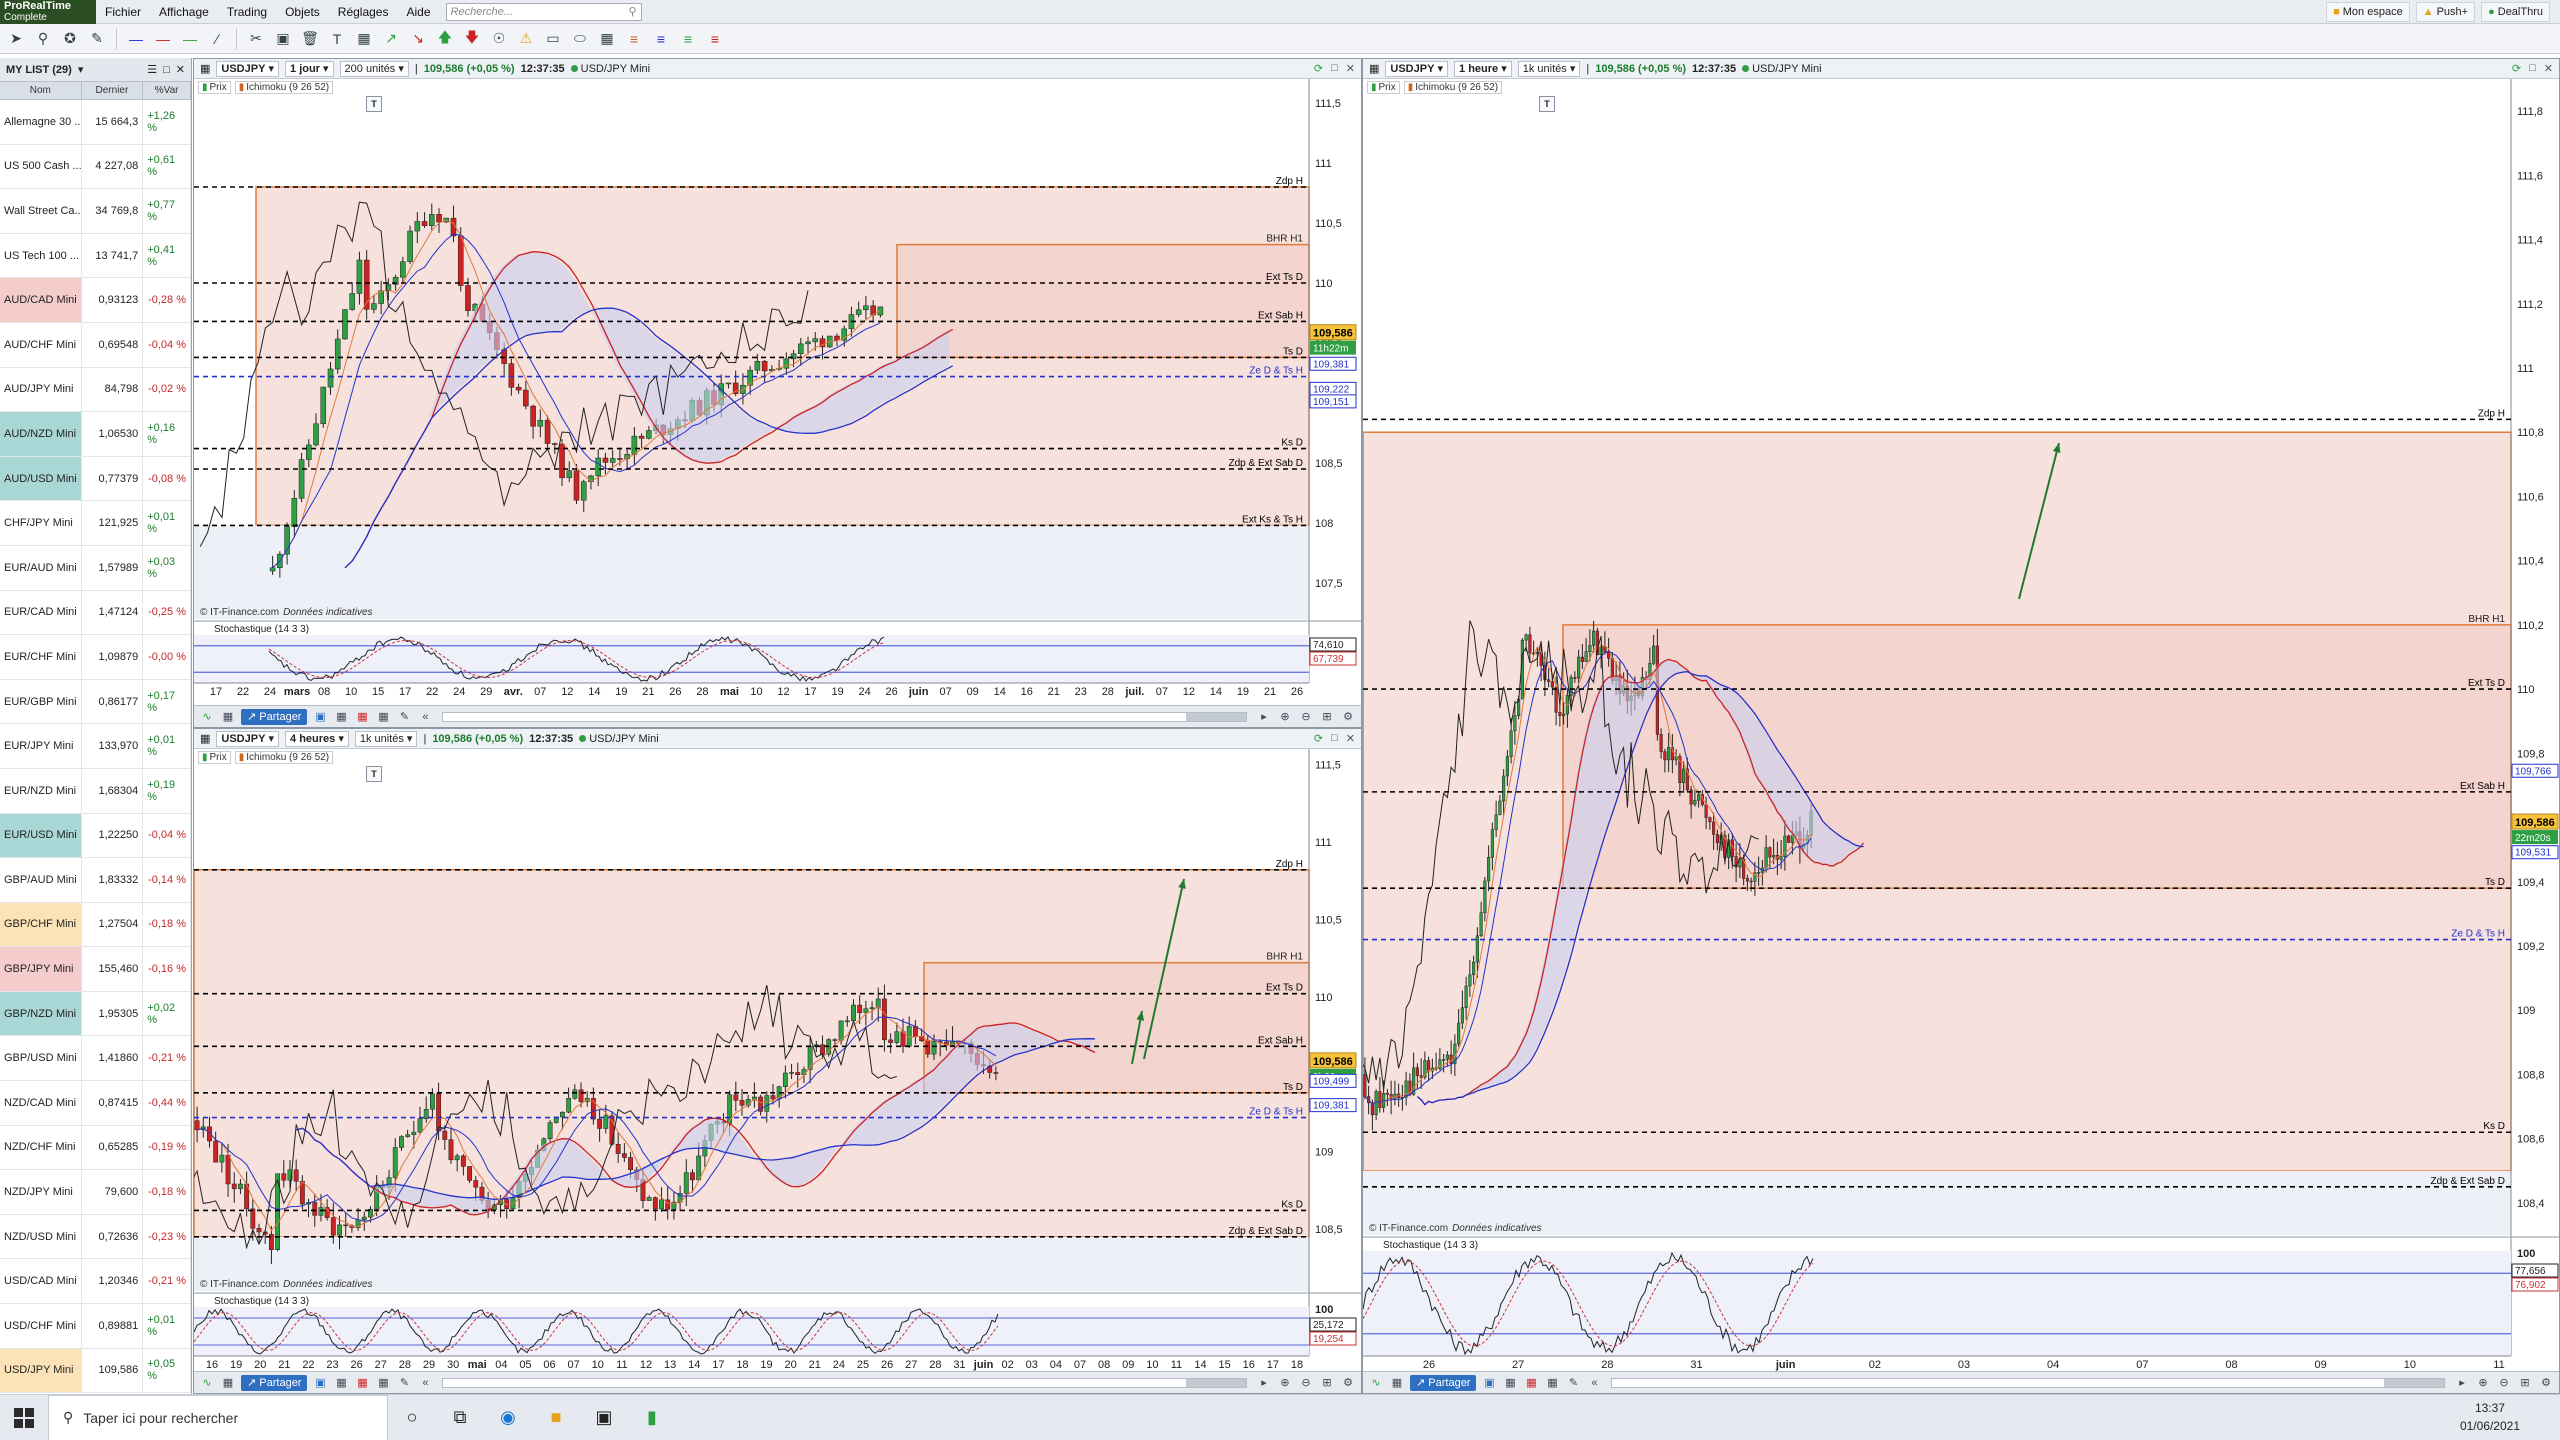 The height and width of the screenshot is (1440, 2560). What do you see at coordinates (152, 69) in the screenshot?
I see `hamburger-icon: ☰` at bounding box center [152, 69].